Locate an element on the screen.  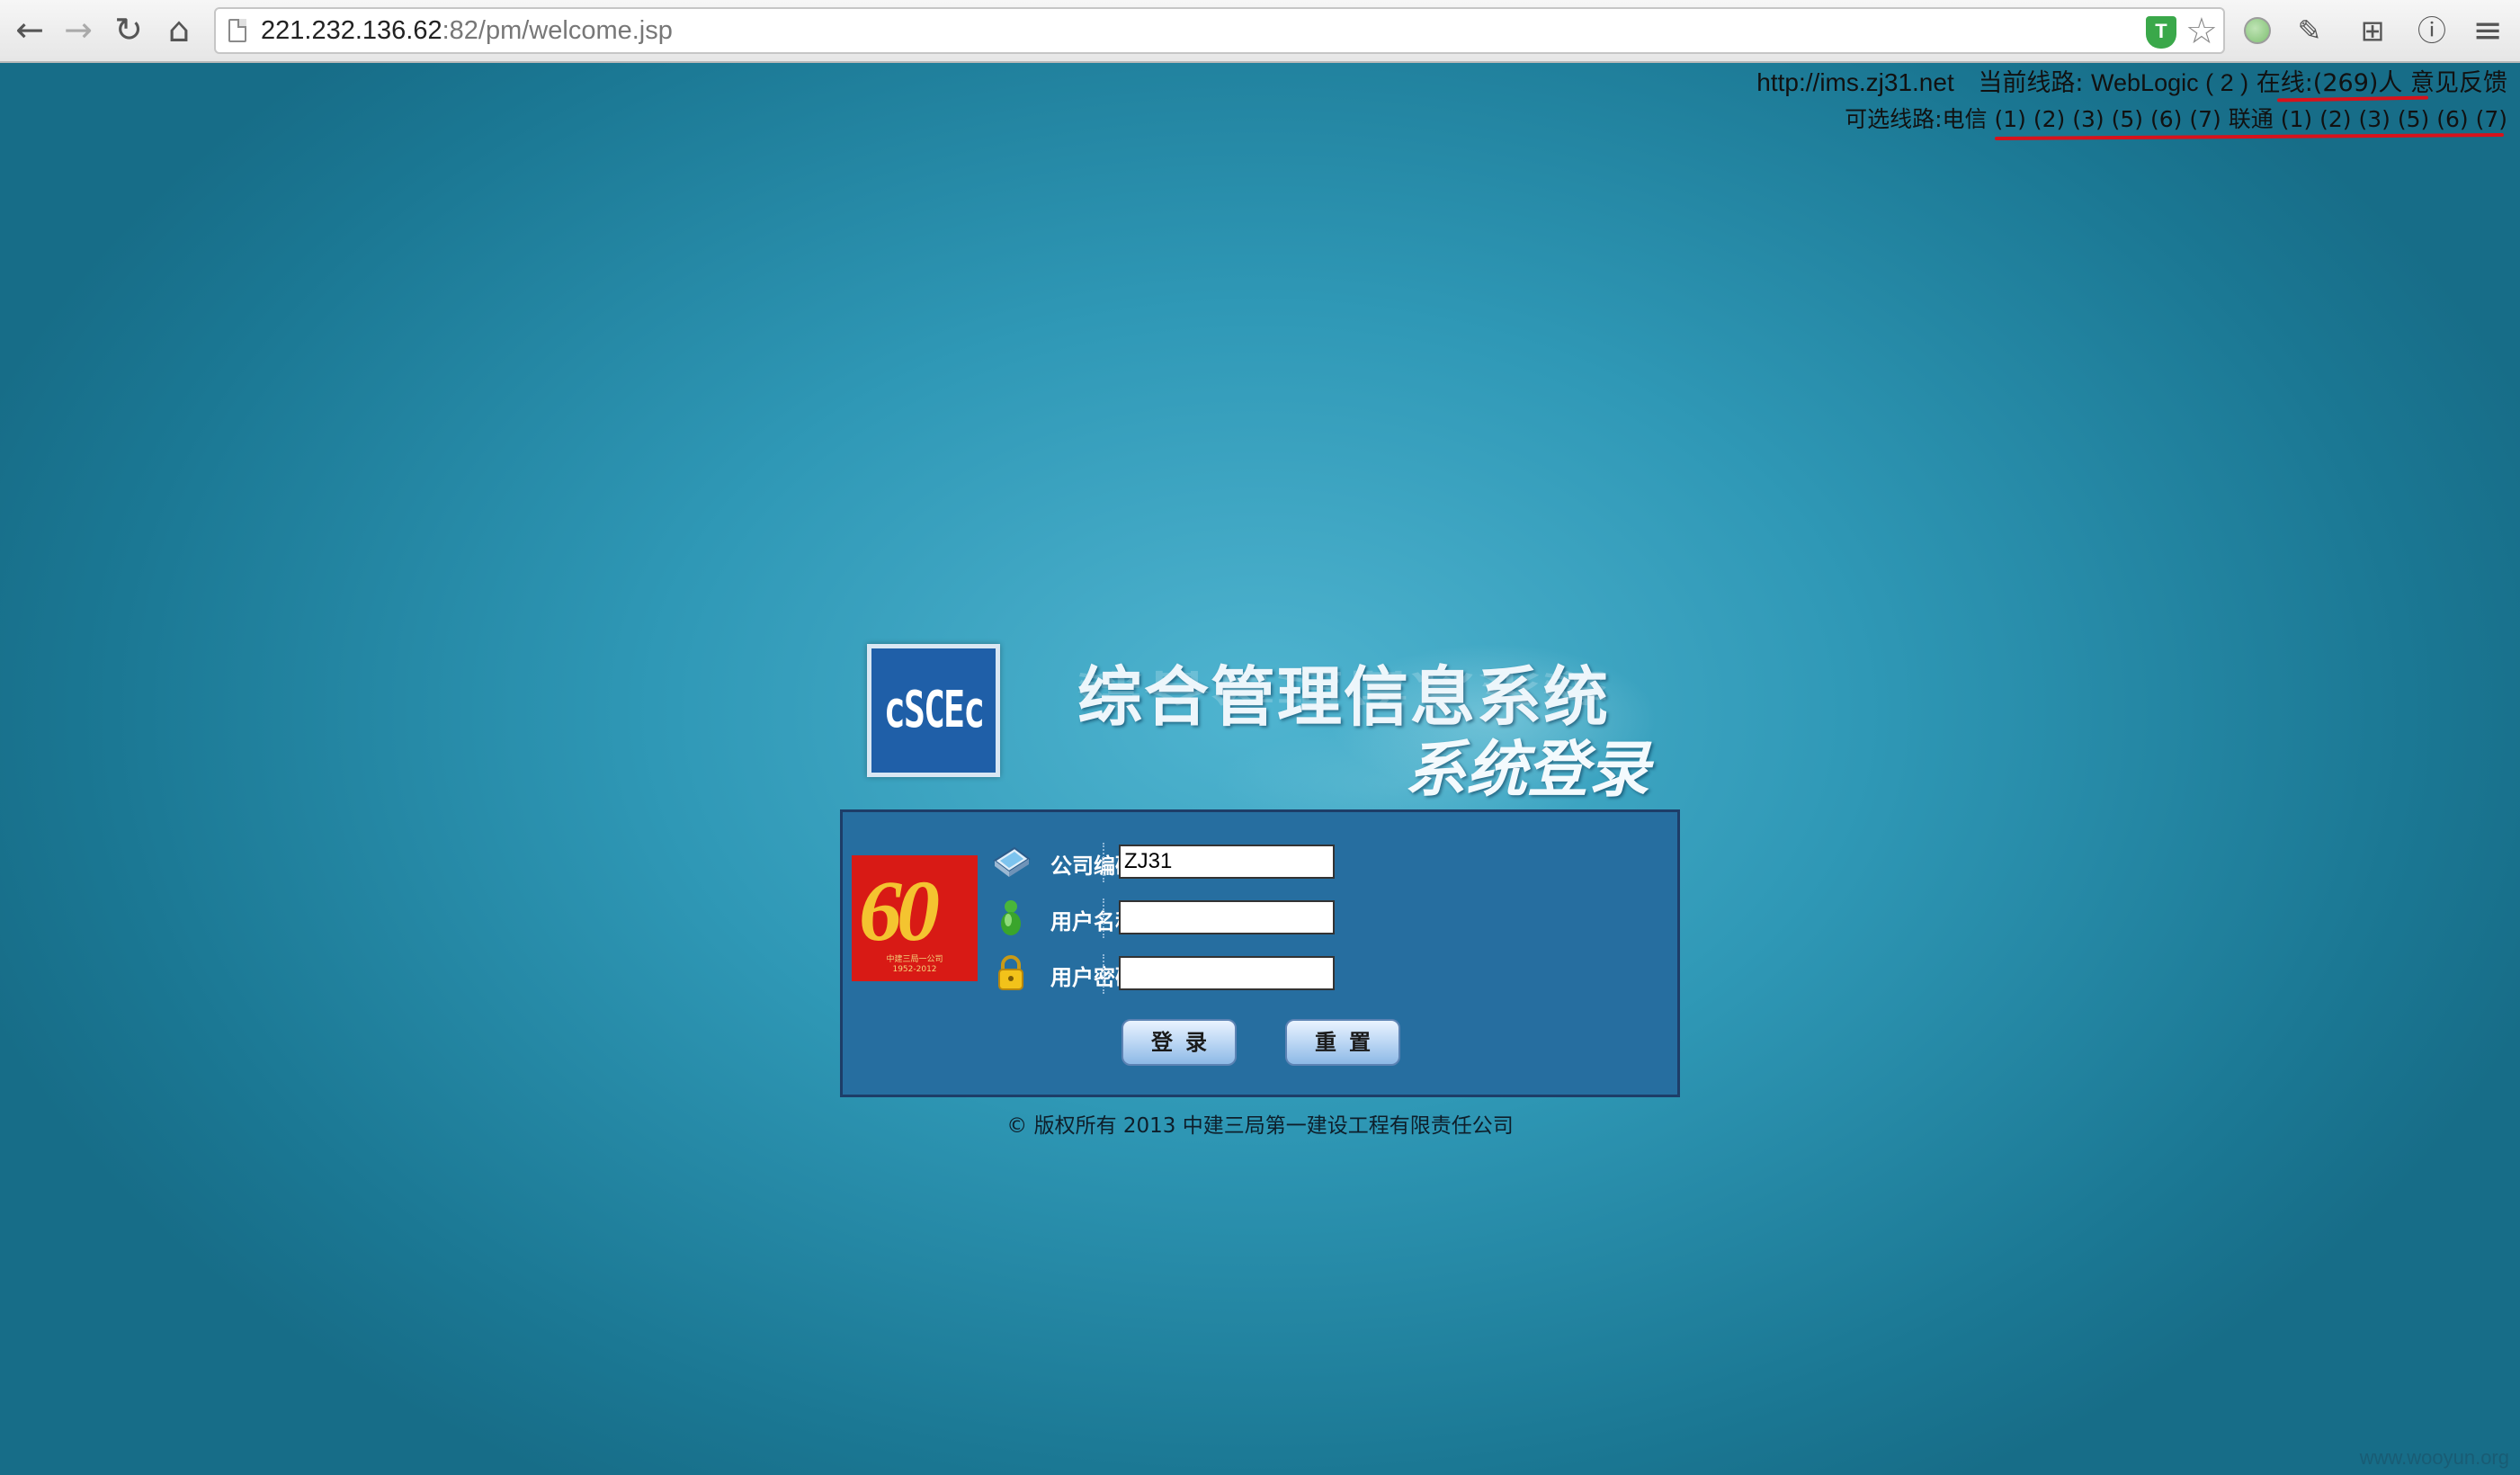
unicom-label: 联通 is located at coordinates (2252, 119).